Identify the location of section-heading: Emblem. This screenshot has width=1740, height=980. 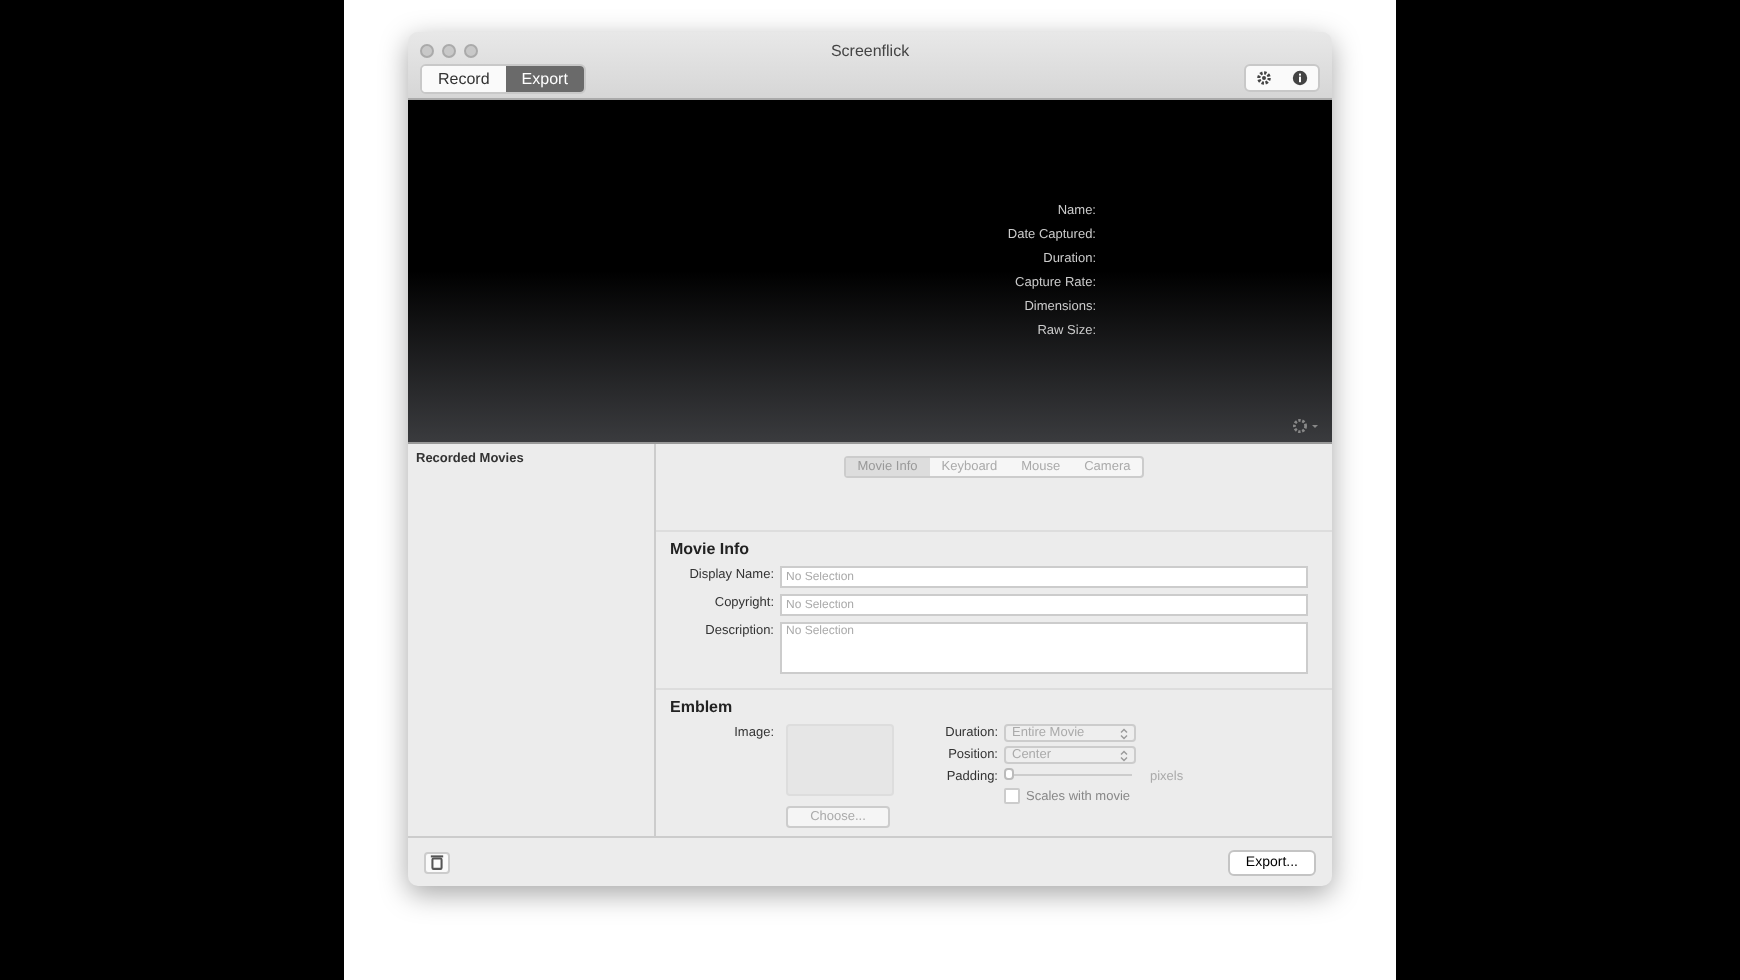
(702, 707).